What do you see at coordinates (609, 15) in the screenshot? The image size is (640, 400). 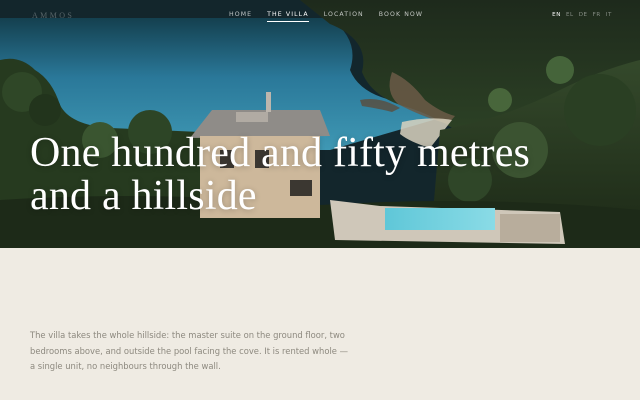 I see `lang-it: IT` at bounding box center [609, 15].